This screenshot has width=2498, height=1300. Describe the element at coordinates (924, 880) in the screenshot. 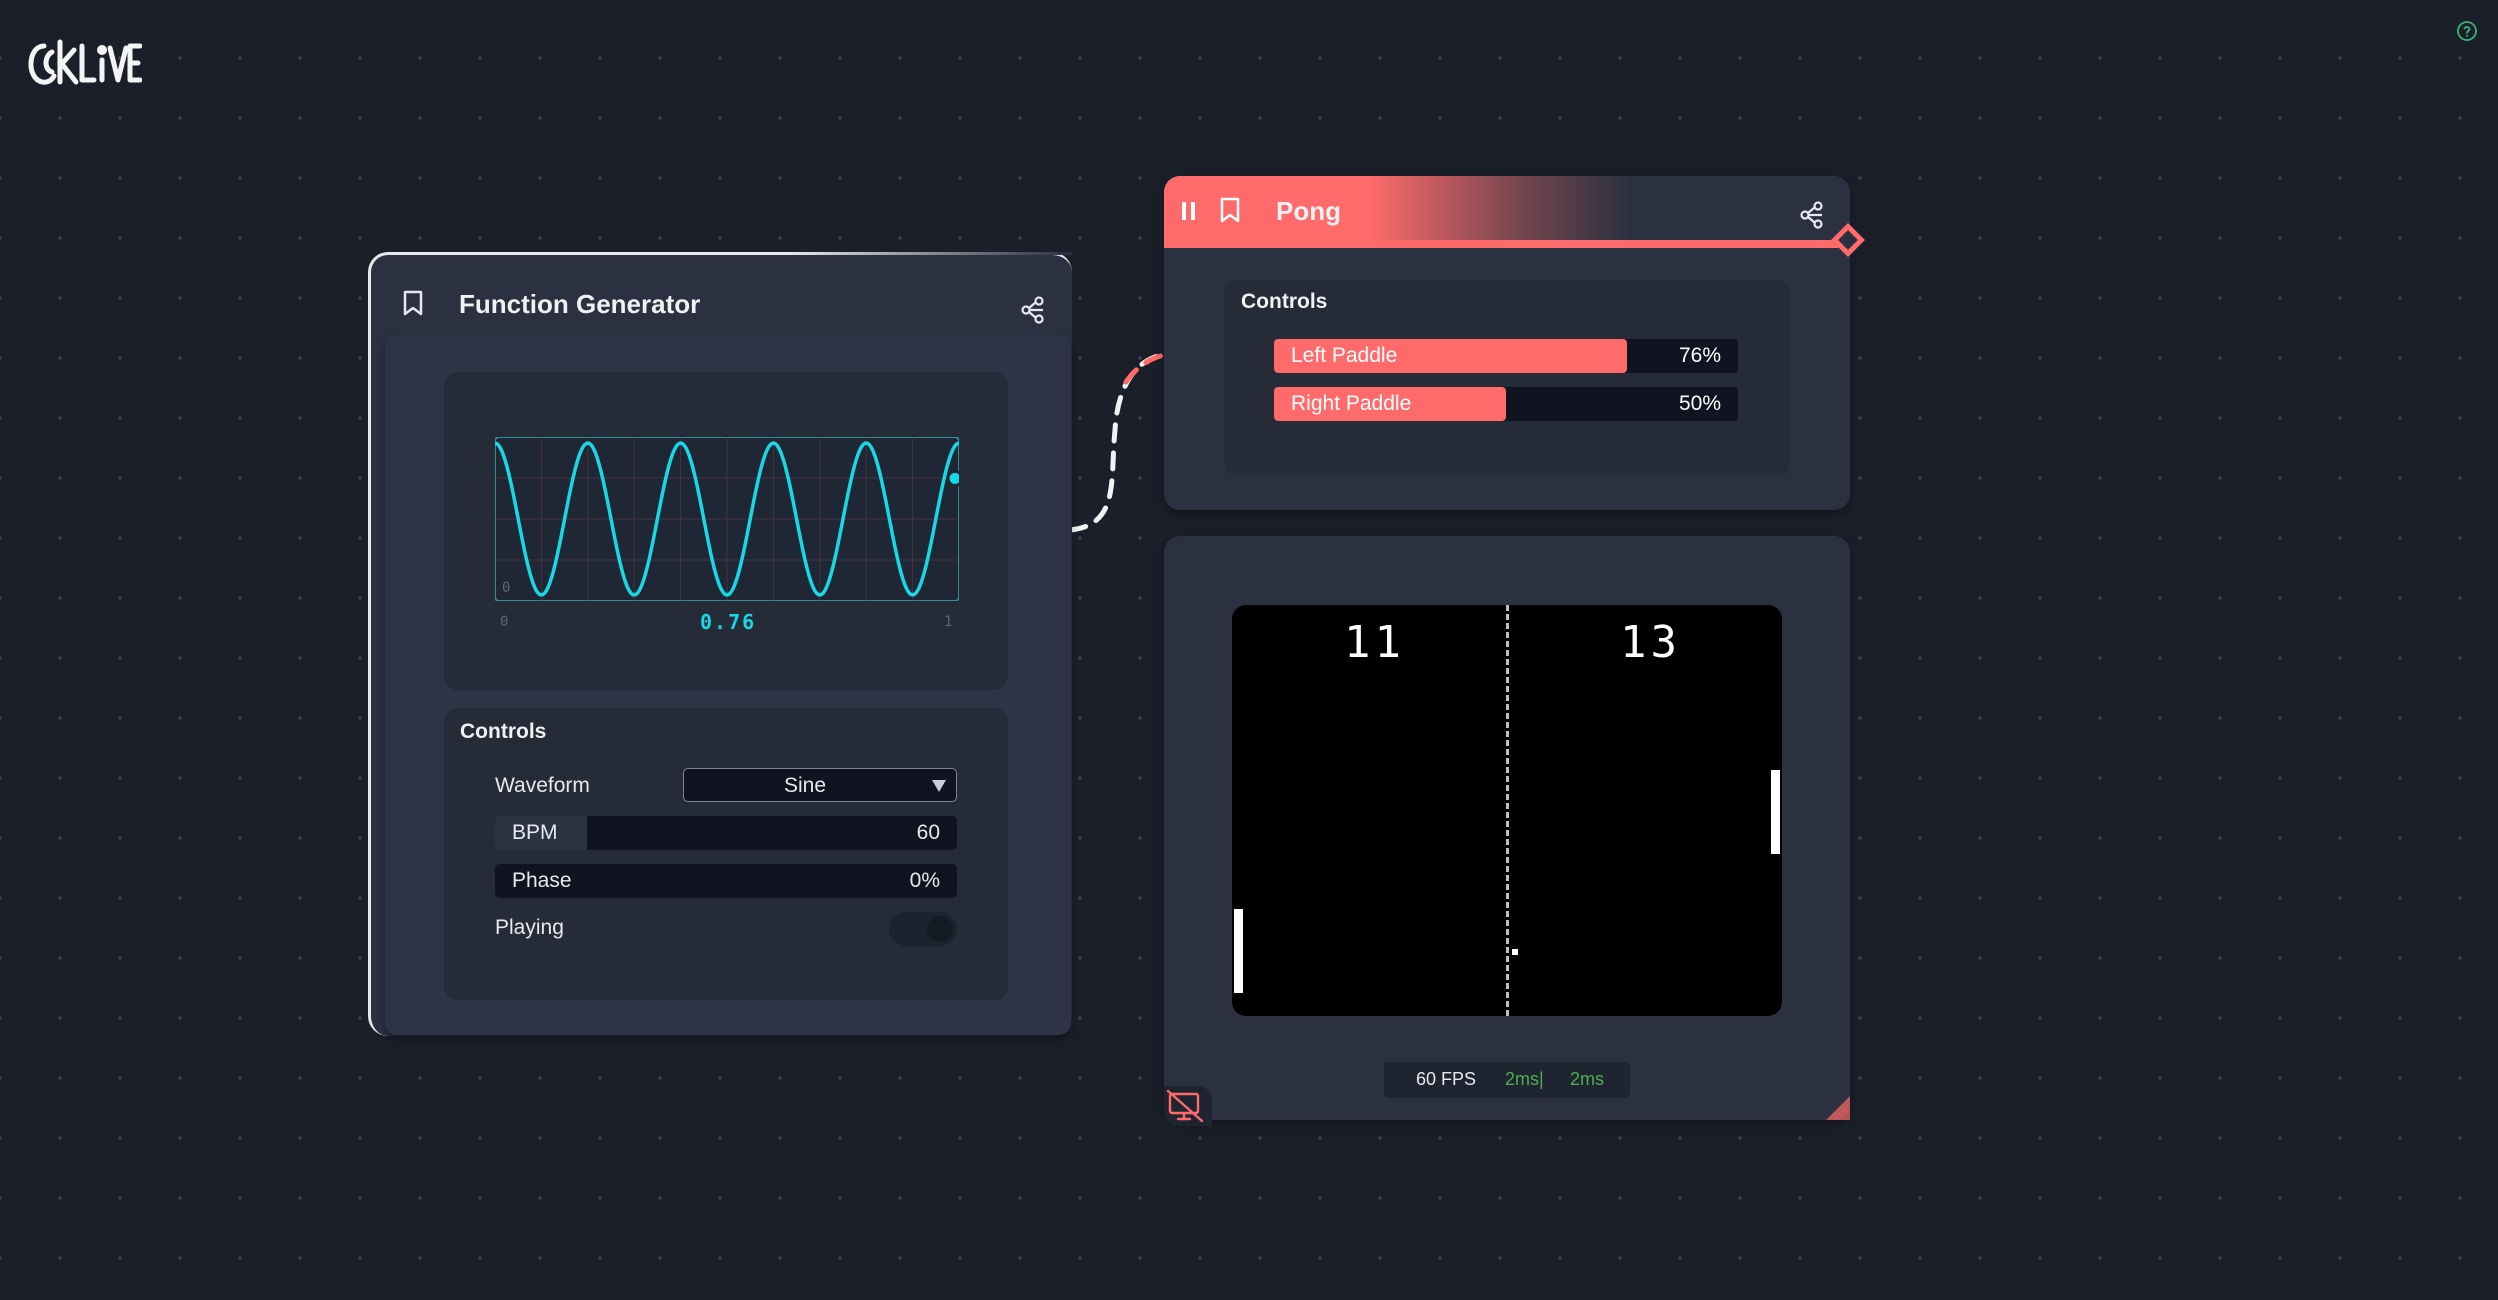

I see `phase-value: 0%` at that location.